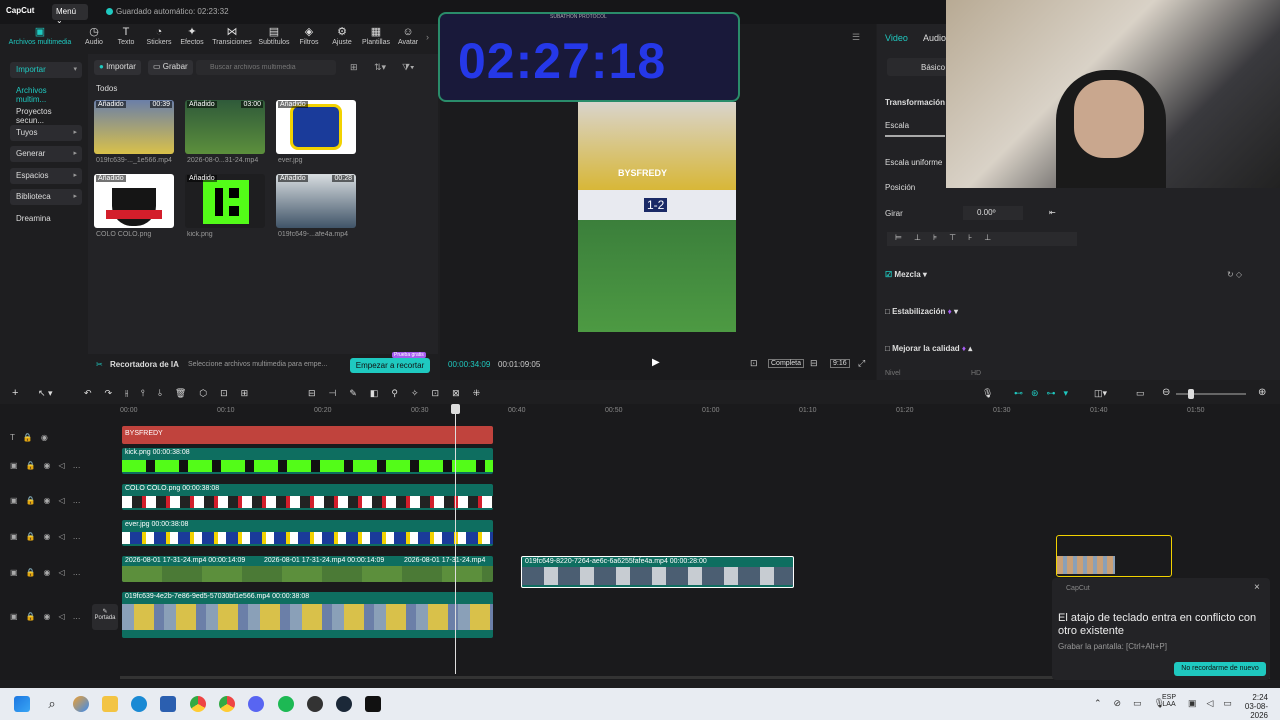 The width and height of the screenshot is (1280, 720). What do you see at coordinates (117, 67) in the screenshot?
I see `import-button: ● Importar` at bounding box center [117, 67].